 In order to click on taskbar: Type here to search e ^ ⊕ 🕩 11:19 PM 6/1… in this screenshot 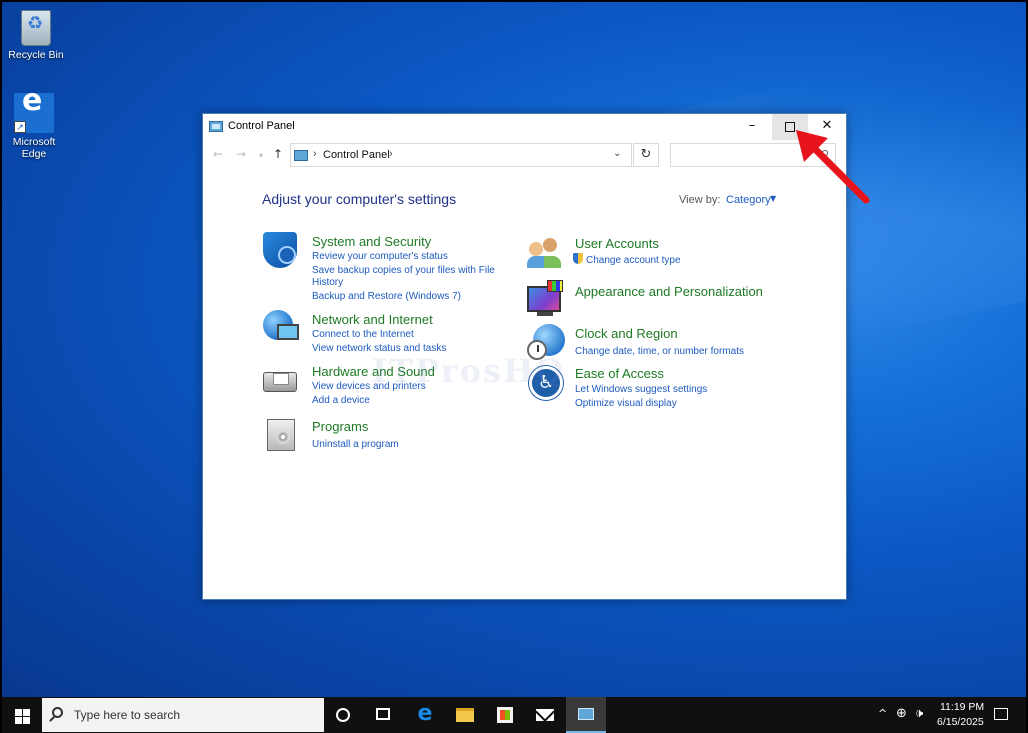, I will do `click(514, 715)`.